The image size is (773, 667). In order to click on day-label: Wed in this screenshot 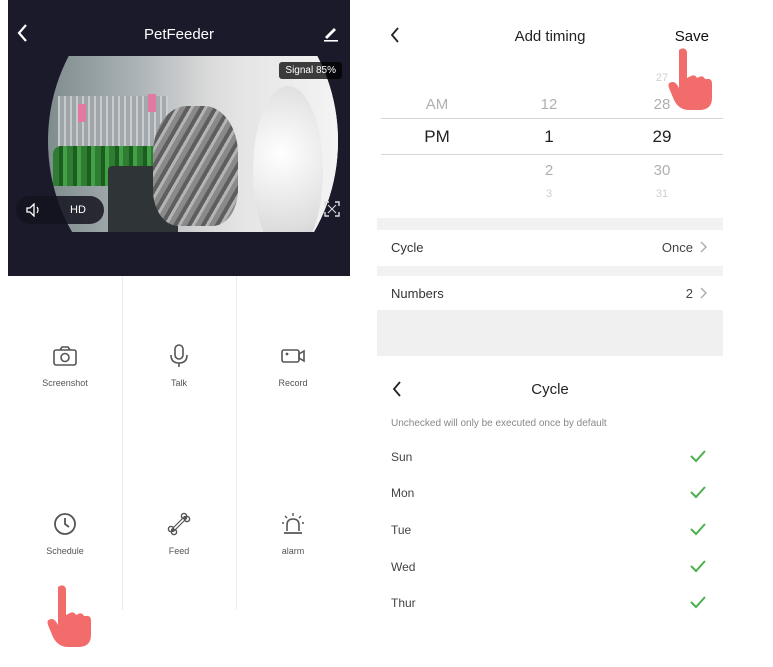, I will do `click(403, 567)`.